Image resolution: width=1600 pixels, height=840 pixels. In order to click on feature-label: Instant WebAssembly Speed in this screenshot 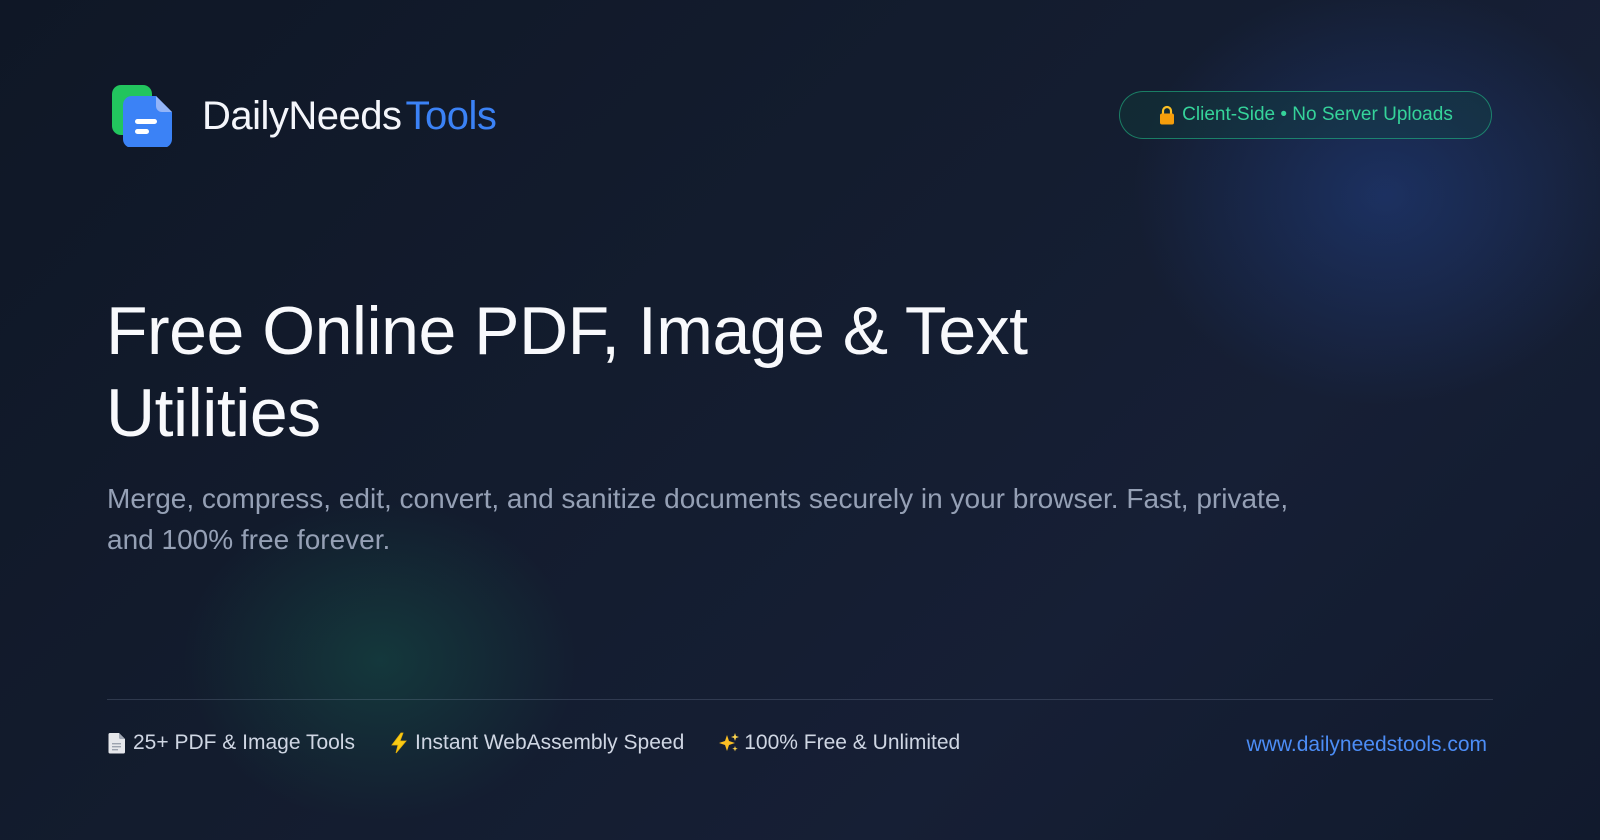, I will do `click(549, 742)`.